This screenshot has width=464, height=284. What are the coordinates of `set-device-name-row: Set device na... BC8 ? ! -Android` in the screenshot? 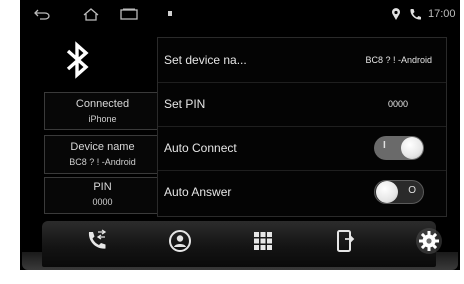 It's located at (302, 60).